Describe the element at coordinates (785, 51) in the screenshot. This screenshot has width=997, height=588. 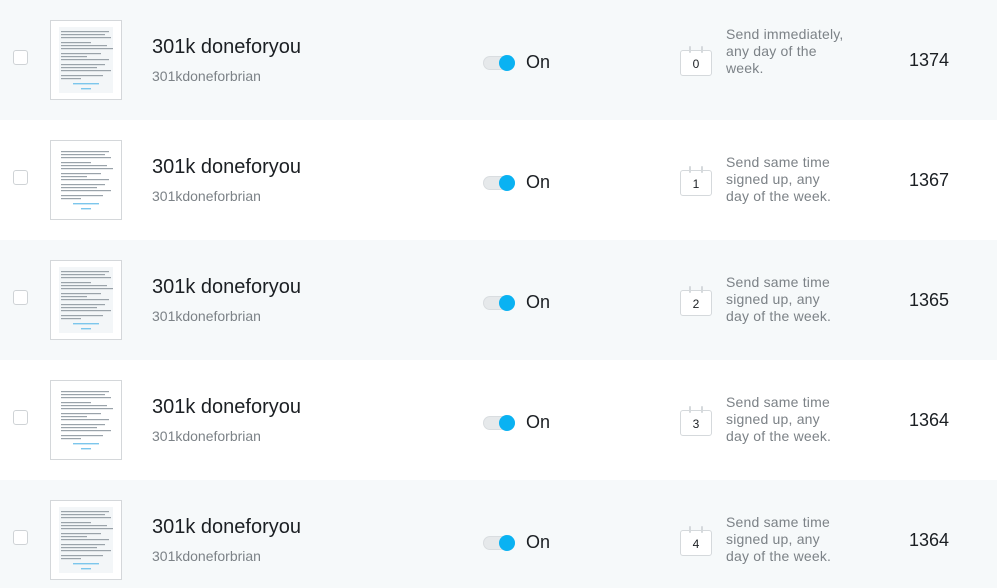
I see `schedule-text: Send immediately, any day of the week.` at that location.